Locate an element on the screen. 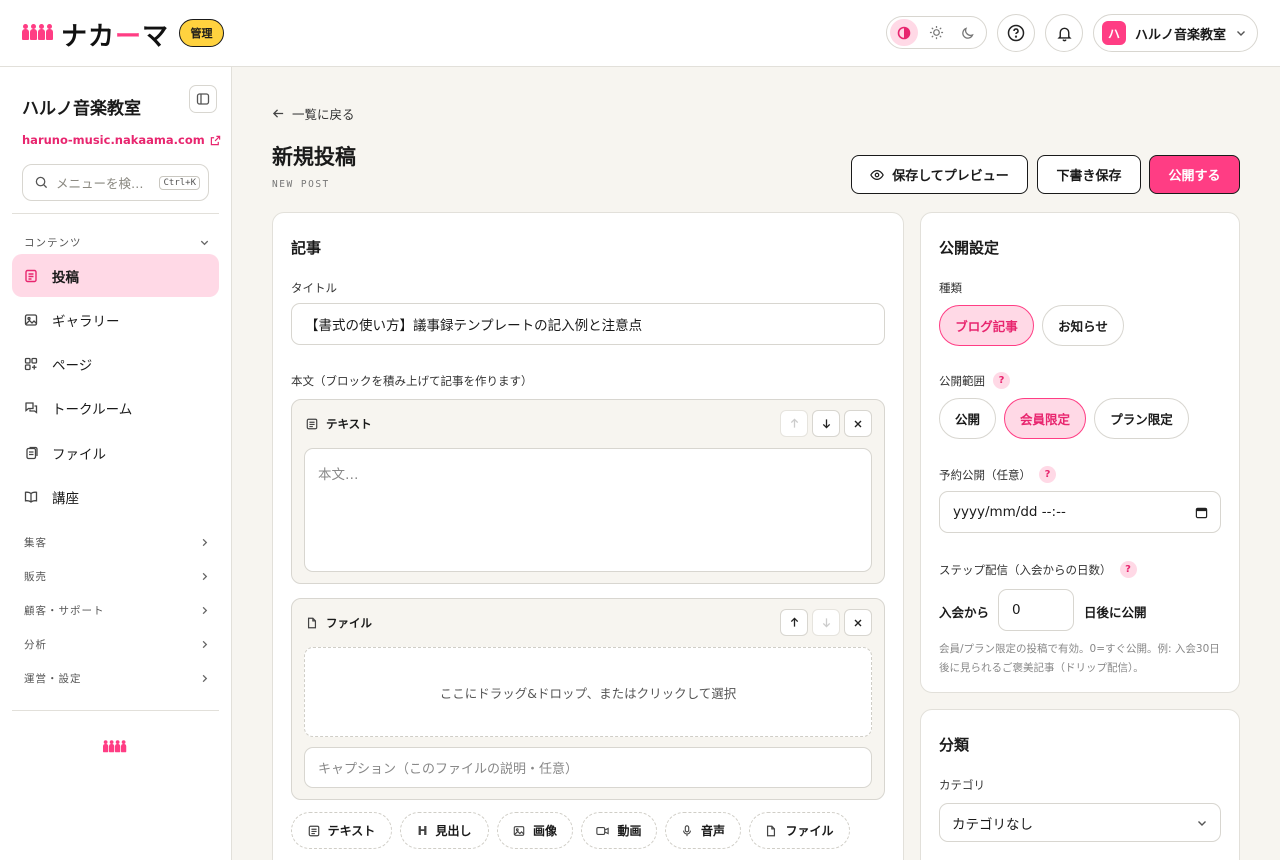 The image size is (1280, 860). sidebar-item-talkroom: トークルーム is located at coordinates (115, 407).